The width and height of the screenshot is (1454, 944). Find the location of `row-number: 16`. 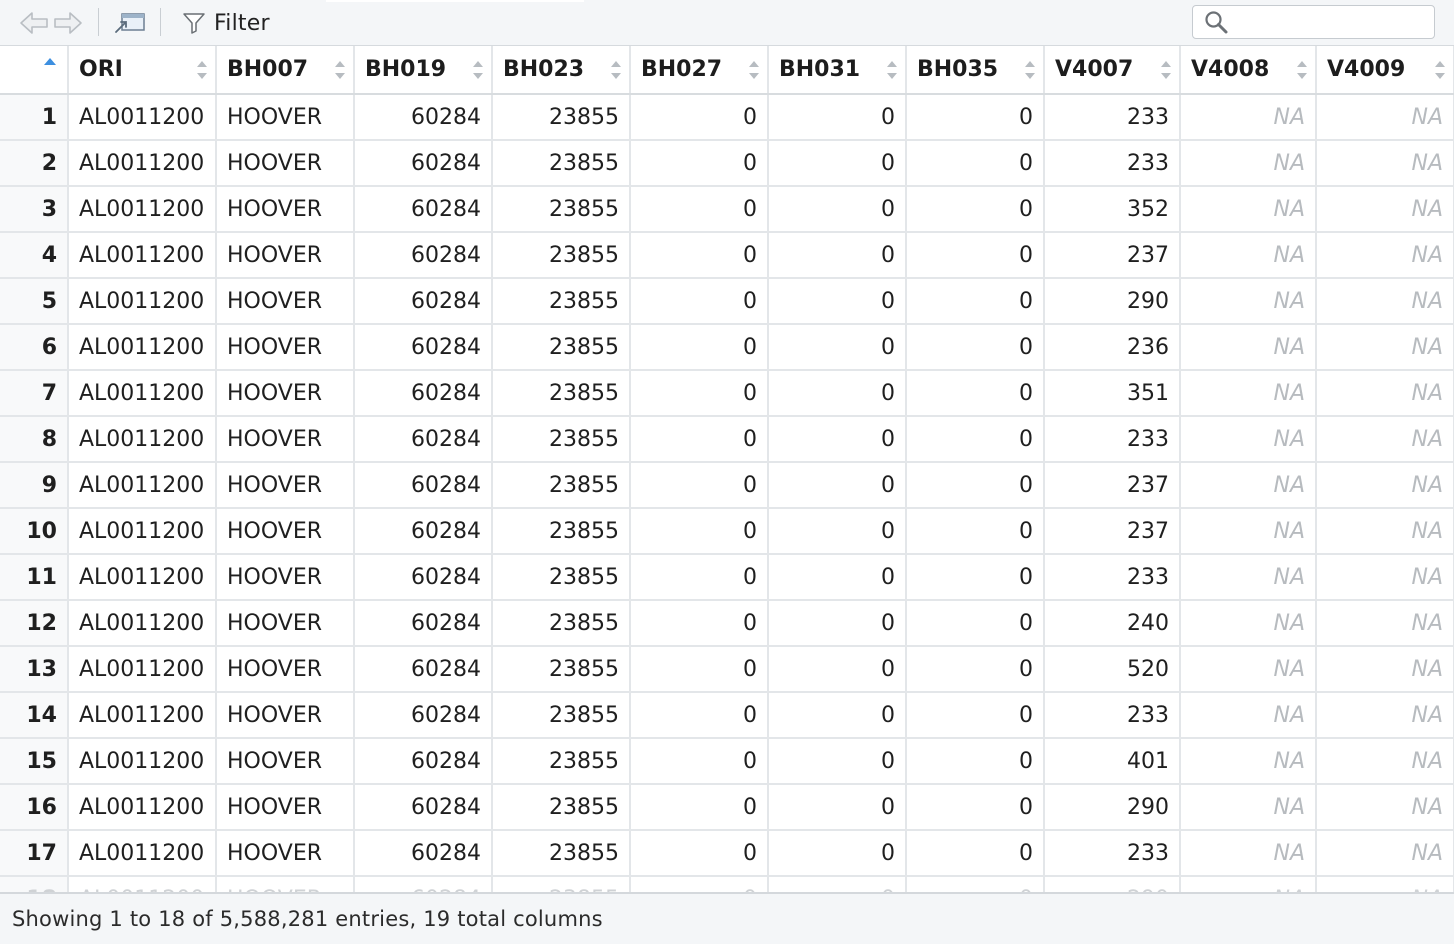

row-number: 16 is located at coordinates (34, 807).